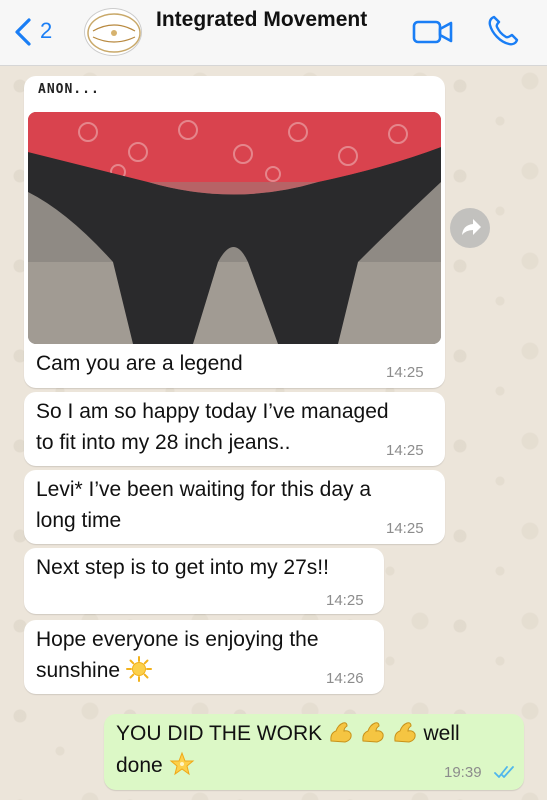 This screenshot has height=800, width=547. I want to click on message-text-fragment: well, so click(441, 733).